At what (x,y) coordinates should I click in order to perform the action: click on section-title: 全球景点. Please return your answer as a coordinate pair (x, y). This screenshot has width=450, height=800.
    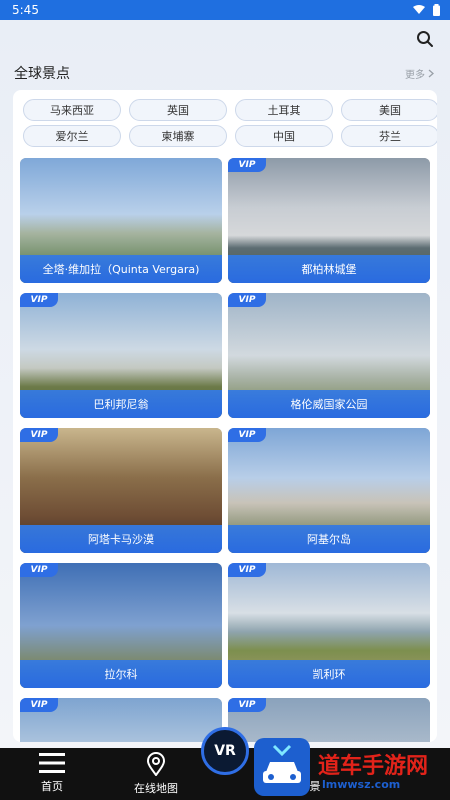
    Looking at the image, I should click on (42, 74).